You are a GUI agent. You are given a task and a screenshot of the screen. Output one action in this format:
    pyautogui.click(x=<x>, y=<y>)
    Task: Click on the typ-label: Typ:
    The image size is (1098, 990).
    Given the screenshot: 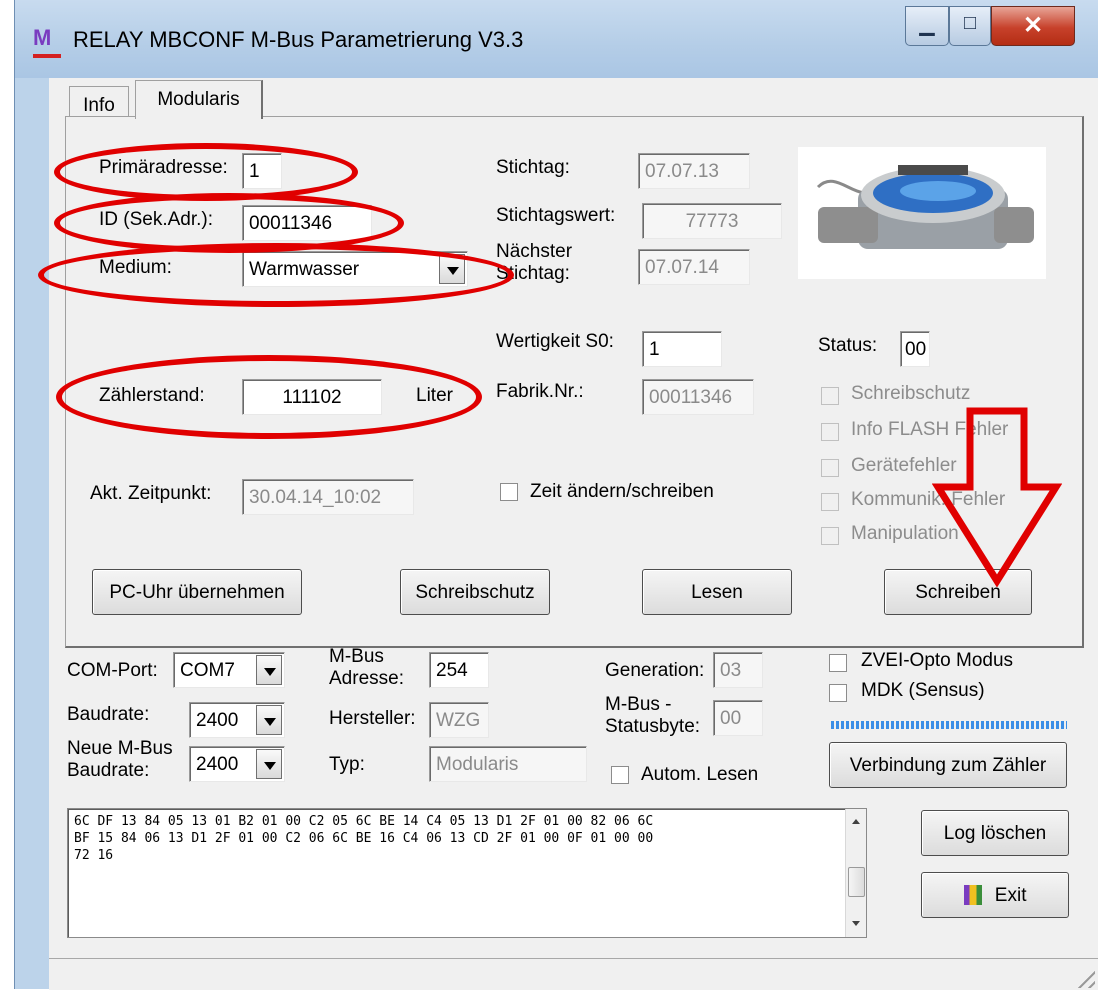 What is the action you would take?
    pyautogui.click(x=347, y=764)
    